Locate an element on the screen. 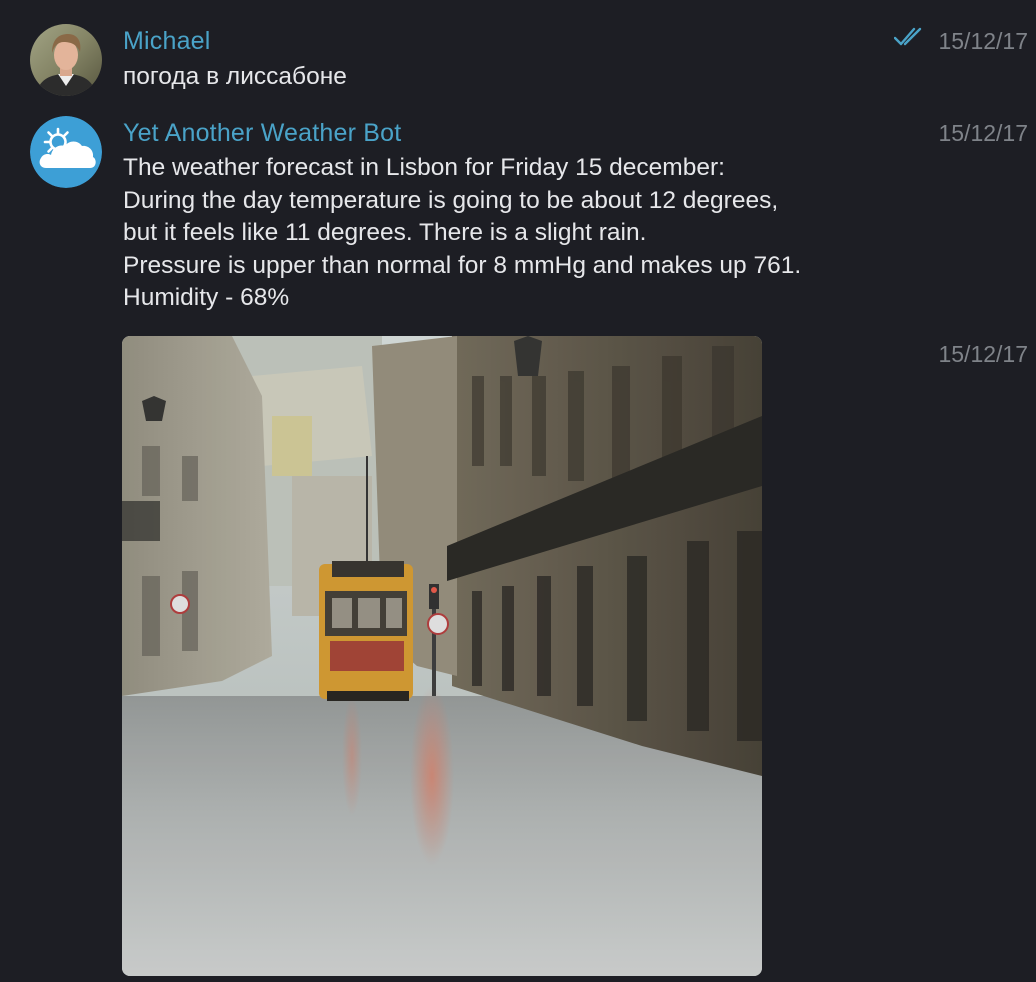 The image size is (1036, 982). photo-message-time: 15/12/17 is located at coordinates (983, 354).